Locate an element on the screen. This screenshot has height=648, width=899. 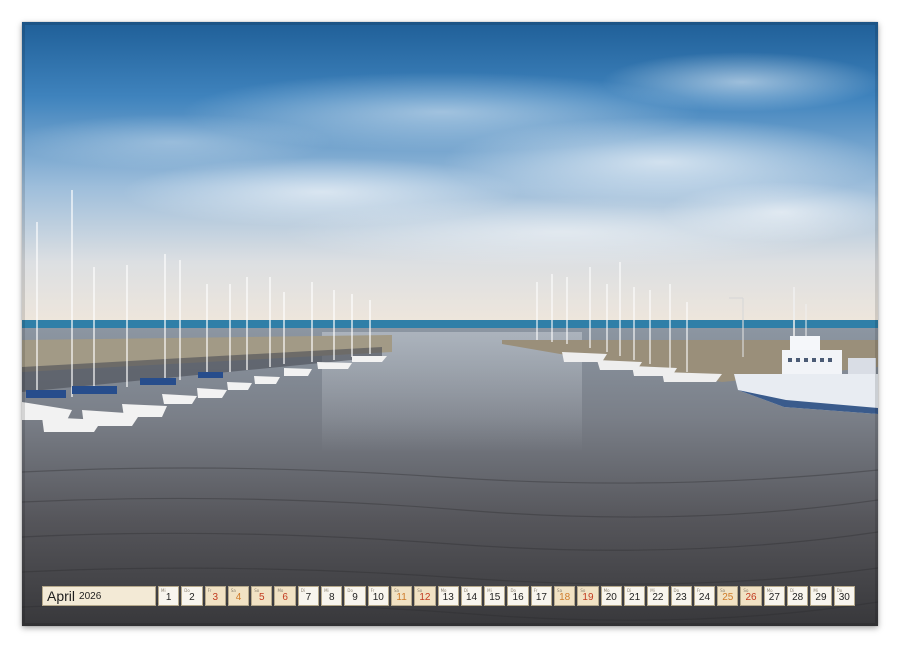
day-number: 7 is located at coordinates (308, 597).